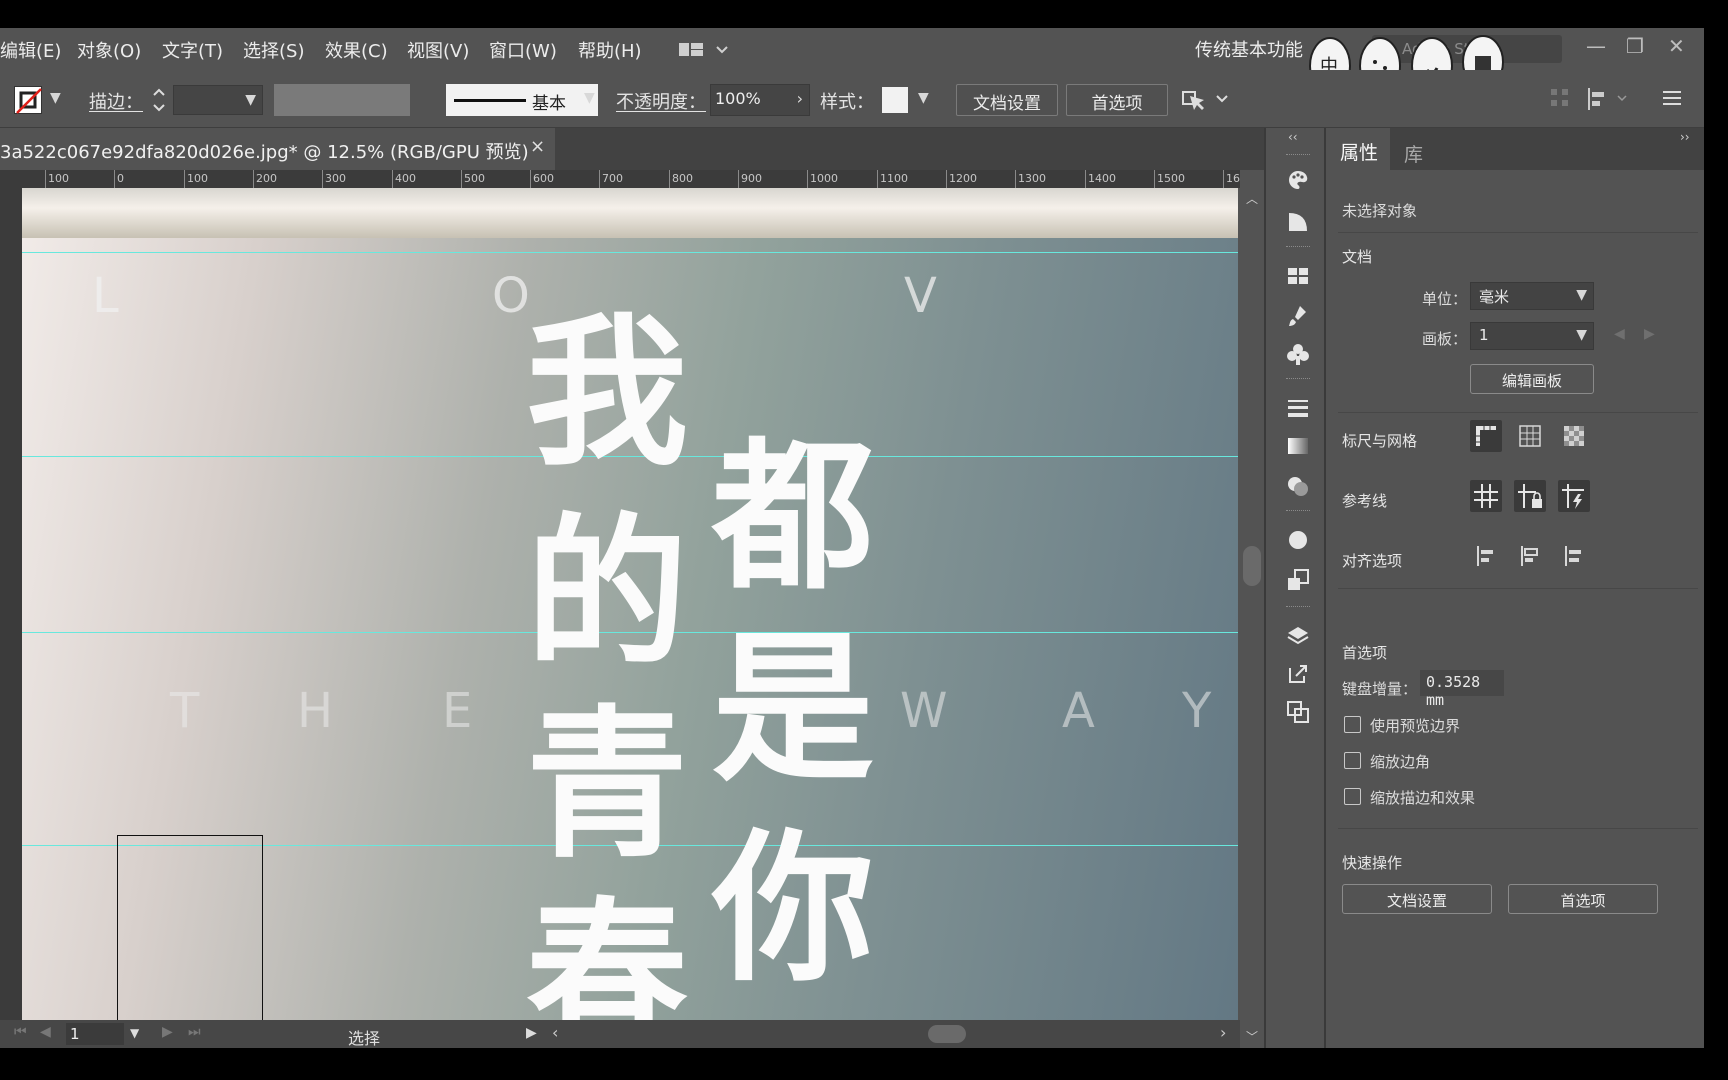  What do you see at coordinates (555, 1032) in the screenshot?
I see `scroll-left-icon: ‹` at bounding box center [555, 1032].